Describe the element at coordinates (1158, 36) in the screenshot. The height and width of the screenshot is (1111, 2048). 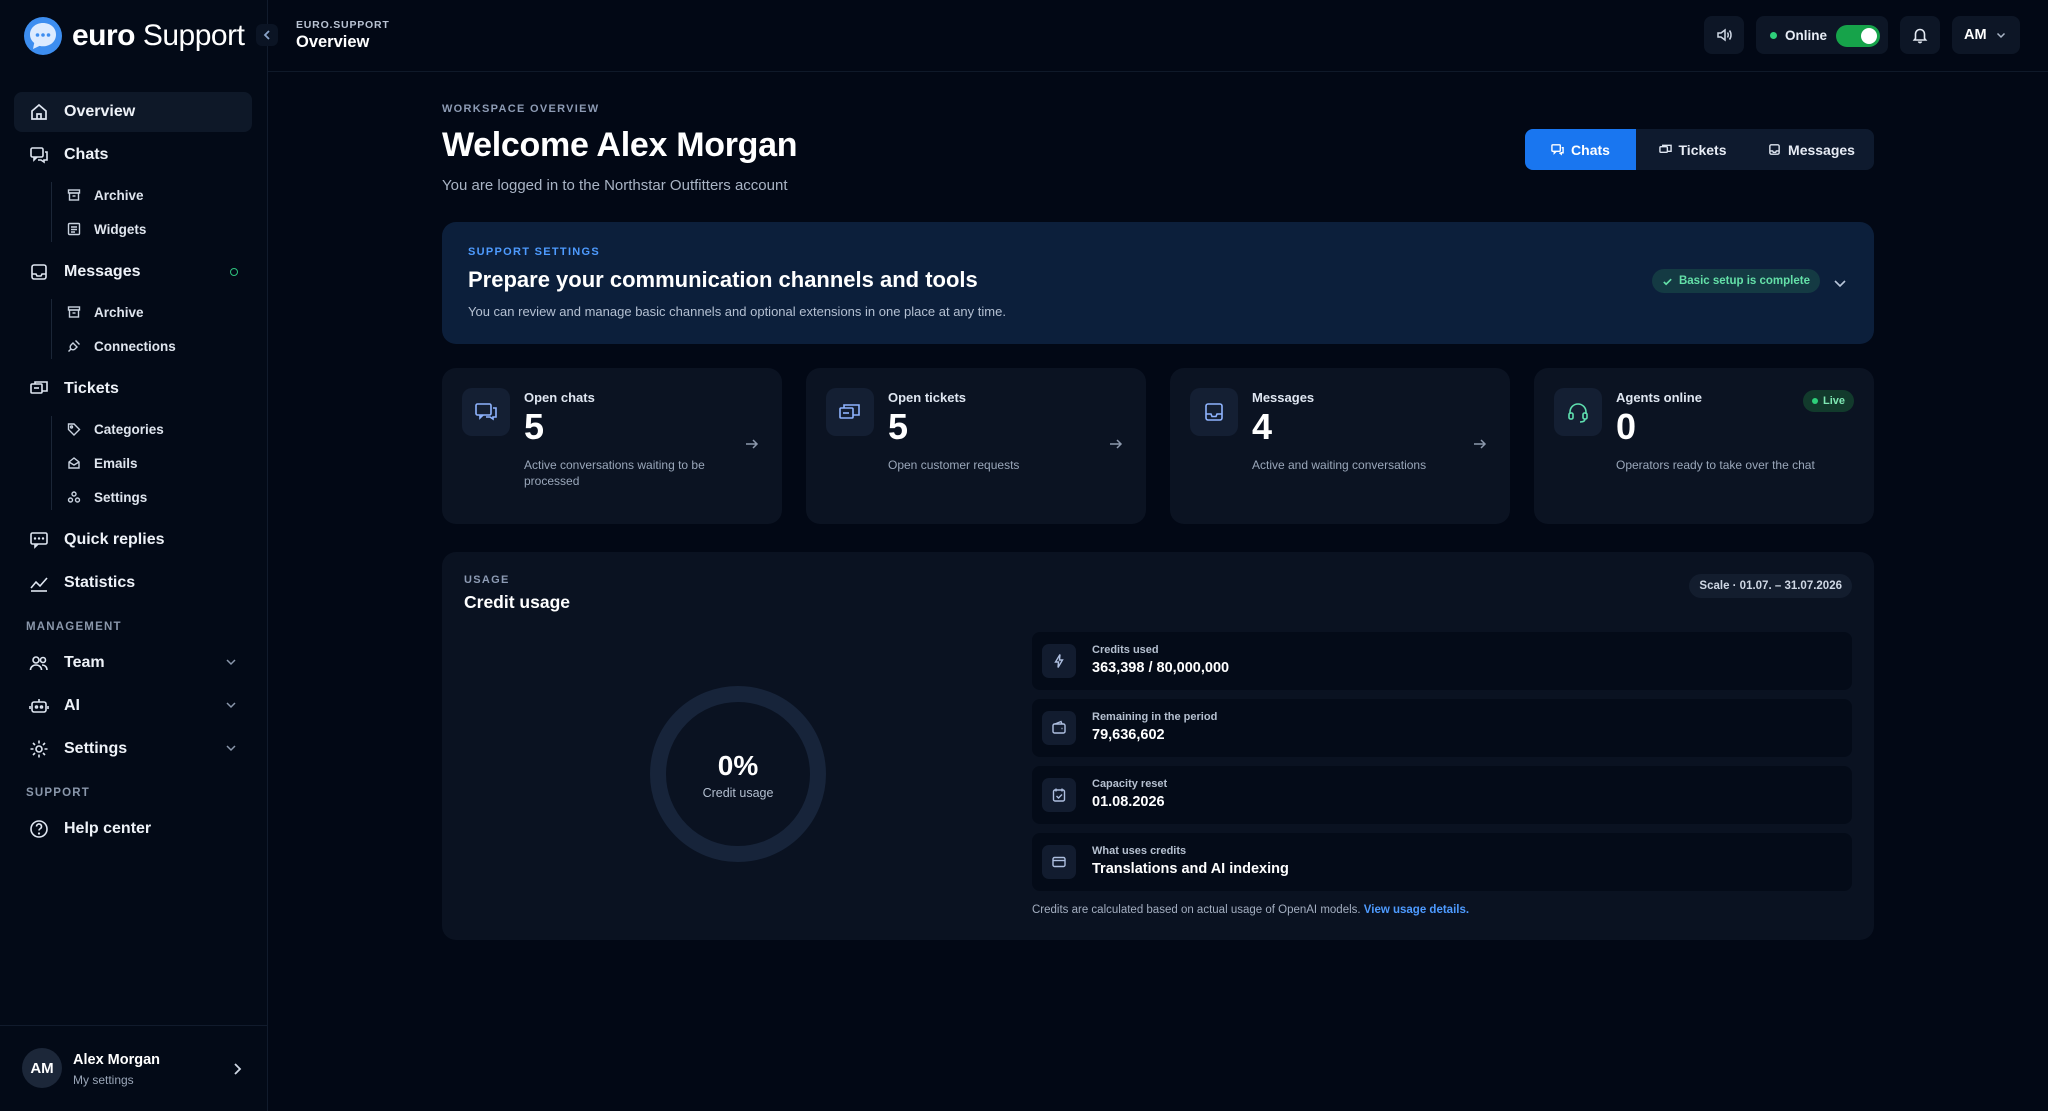
I see `topbar: EURO.SUPPORT Overview Online AM` at that location.